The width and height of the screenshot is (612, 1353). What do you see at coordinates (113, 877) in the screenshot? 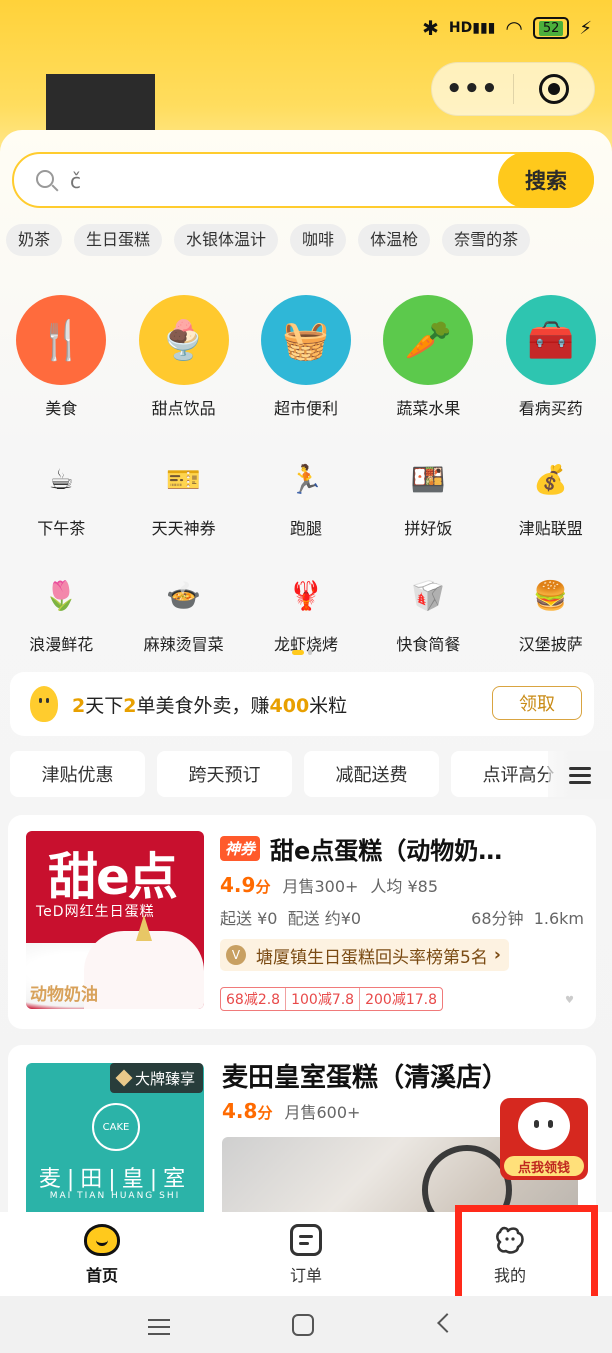
I see `shop-image-title: 甜e点` at bounding box center [113, 877].